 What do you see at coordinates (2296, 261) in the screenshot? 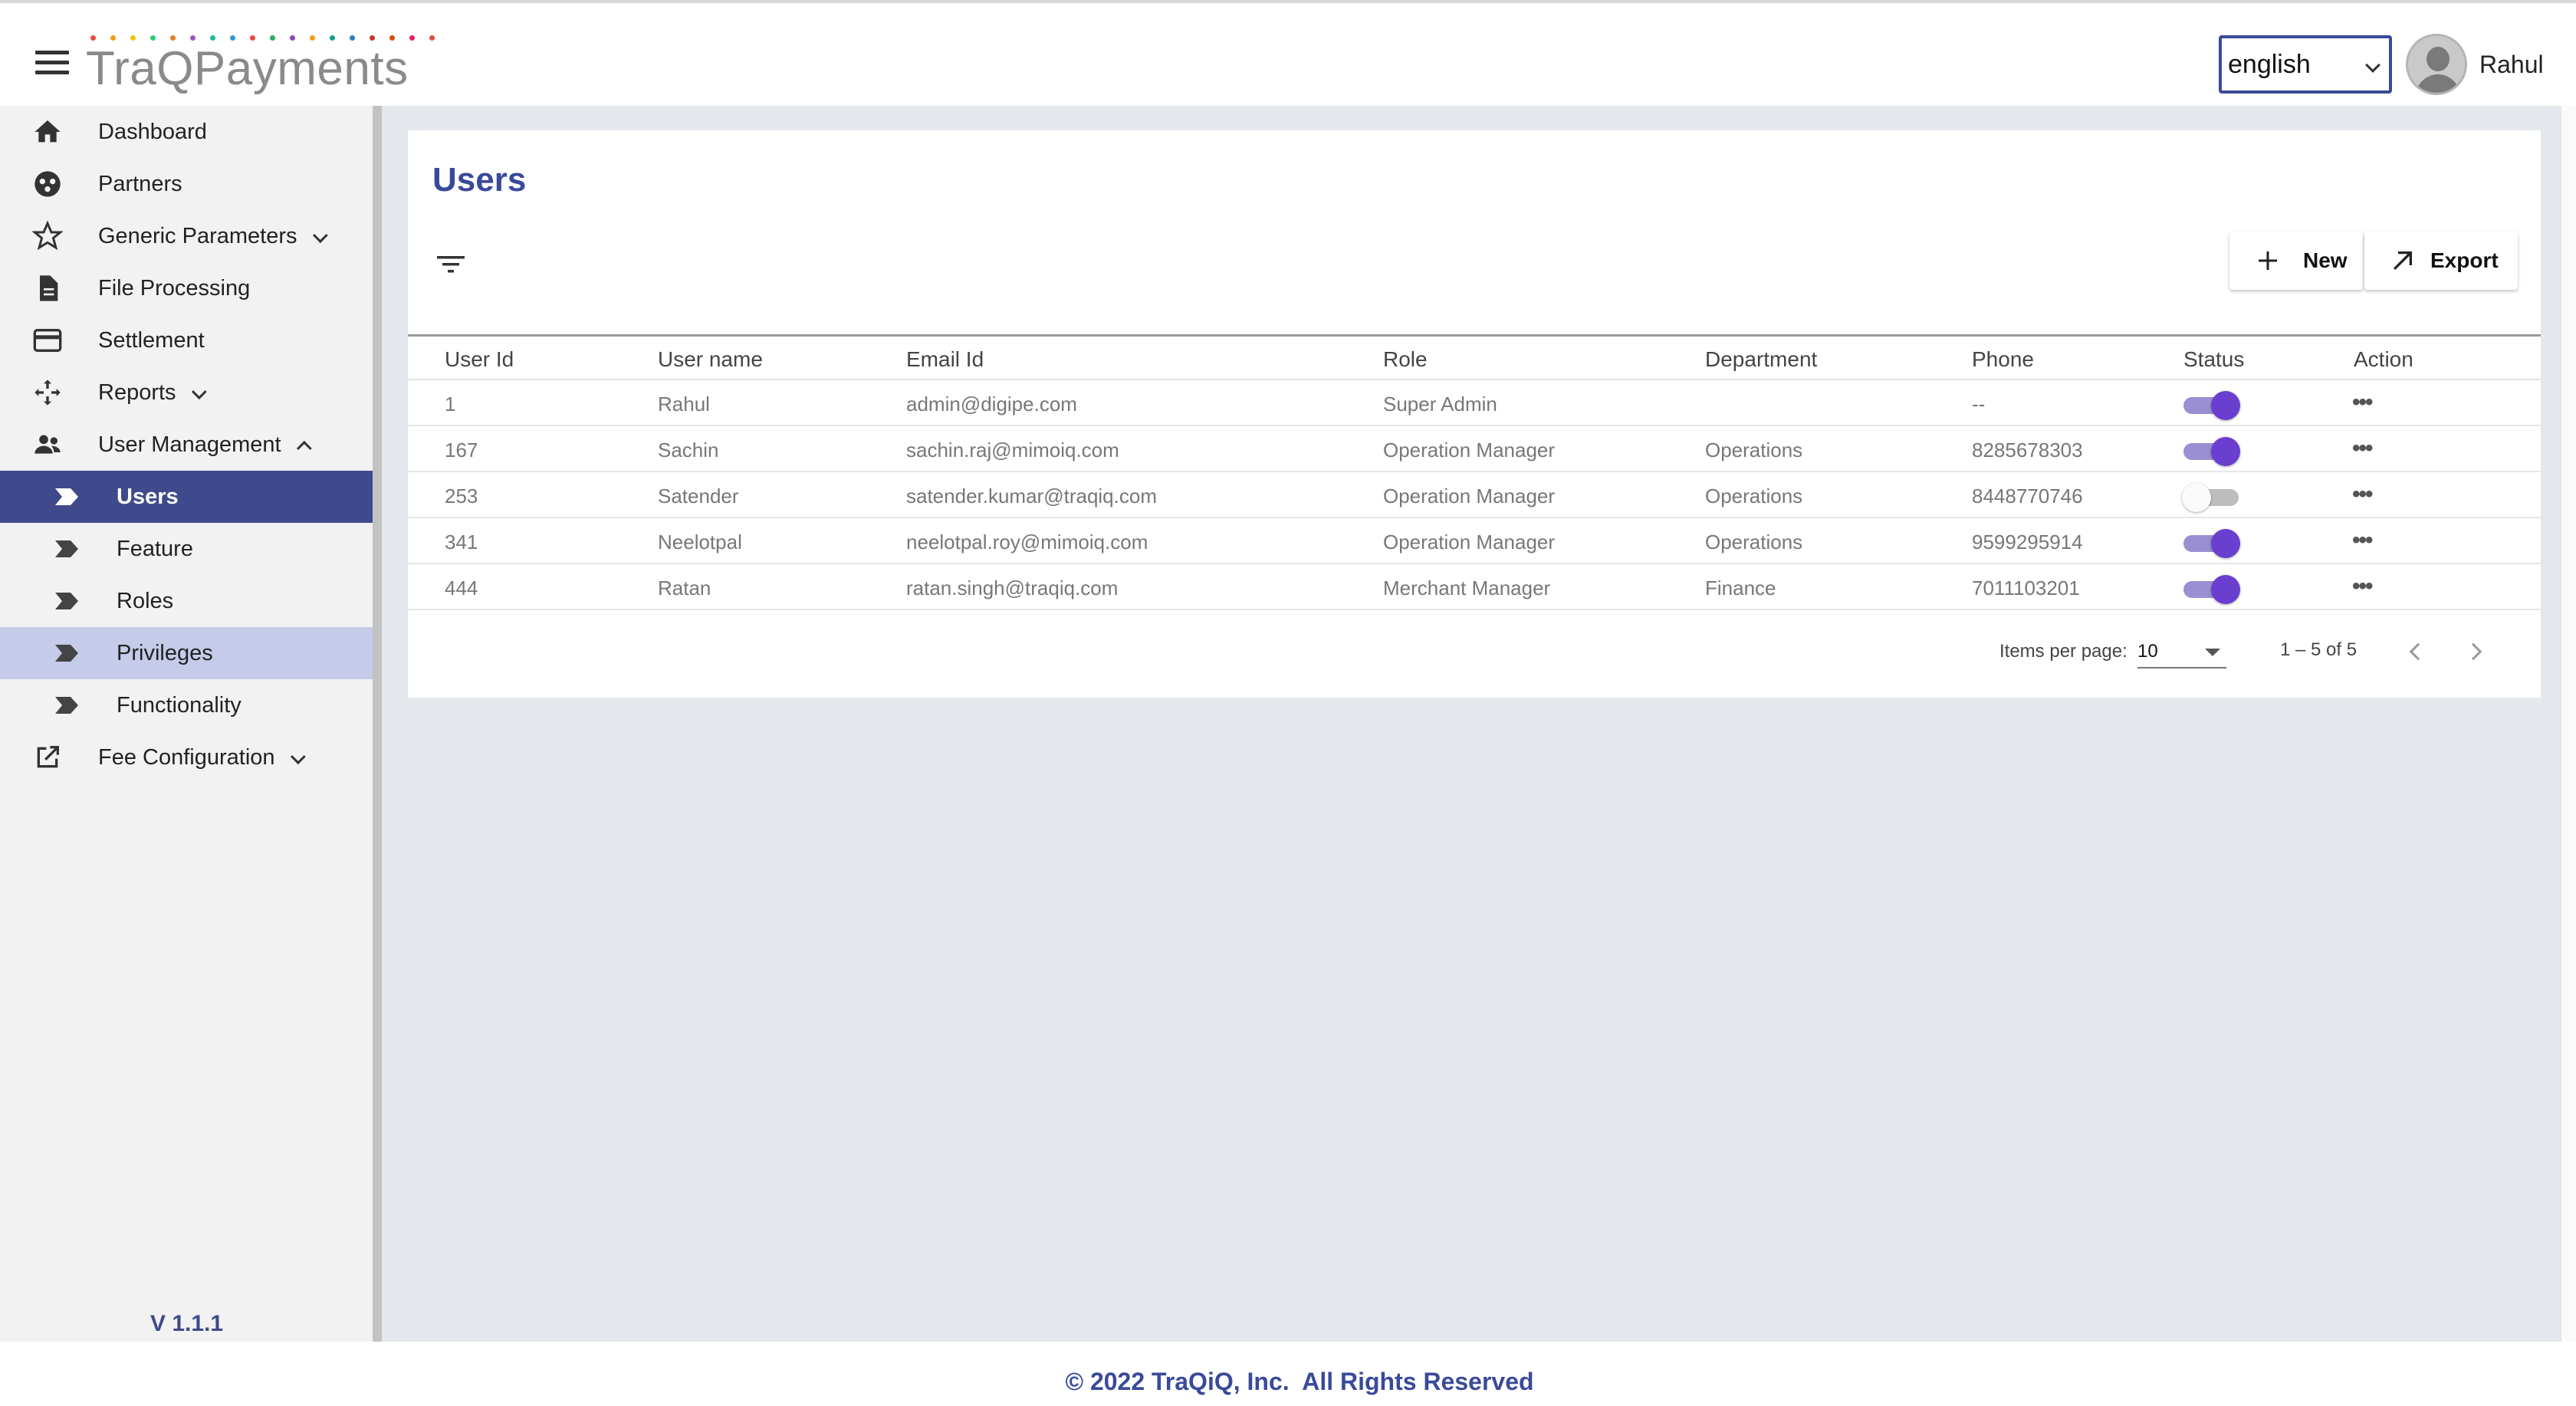
I see `new-button: New` at bounding box center [2296, 261].